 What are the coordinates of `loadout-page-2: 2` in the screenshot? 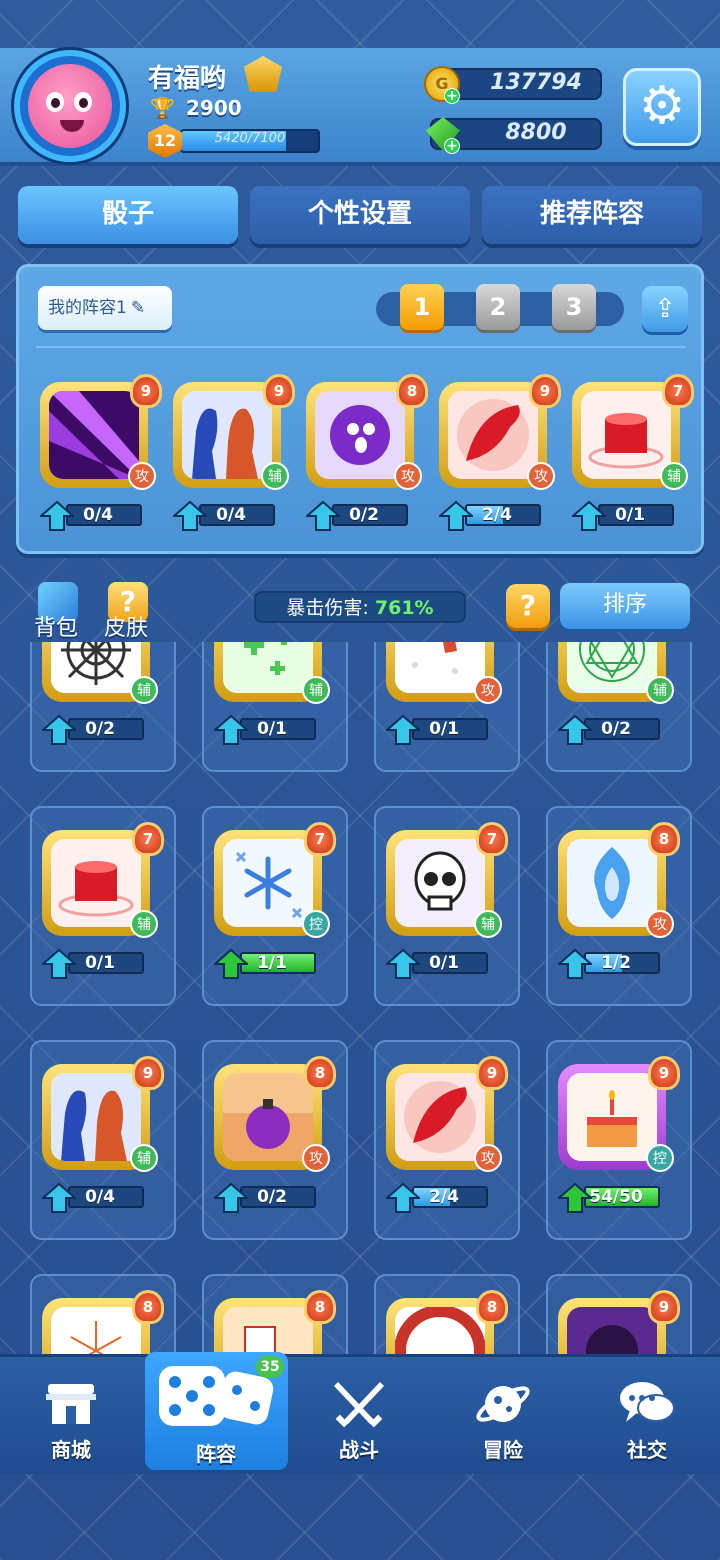 It's located at (498, 307).